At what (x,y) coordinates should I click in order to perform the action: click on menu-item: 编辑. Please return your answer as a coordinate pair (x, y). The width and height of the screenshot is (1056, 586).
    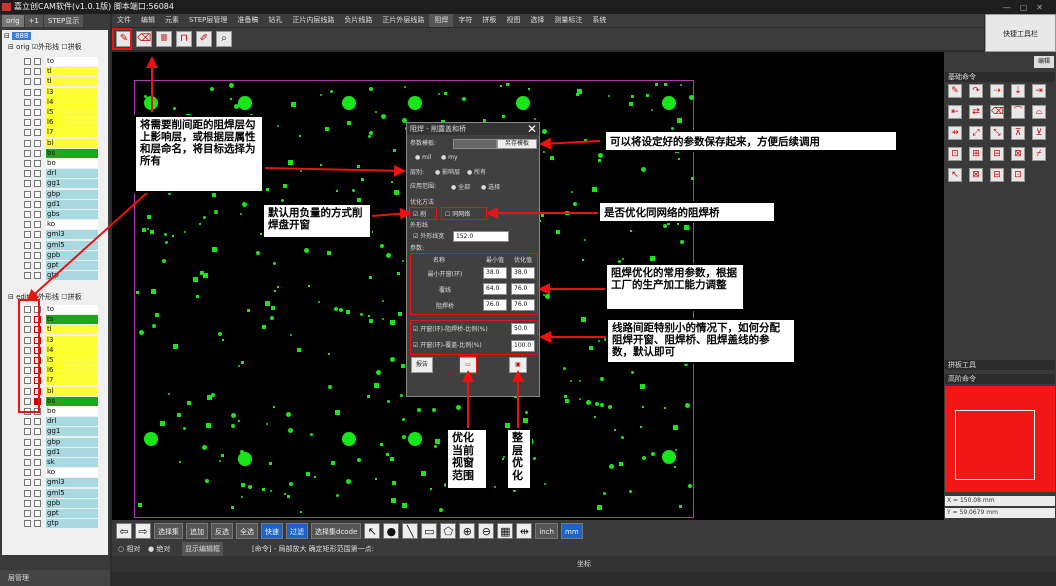
    Looking at the image, I should click on (148, 20).